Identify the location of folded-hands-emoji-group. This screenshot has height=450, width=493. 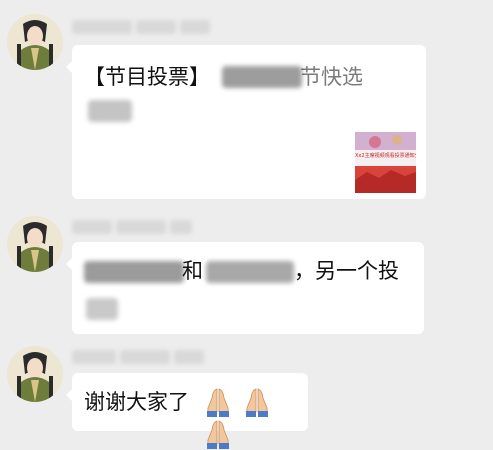
(254, 418).